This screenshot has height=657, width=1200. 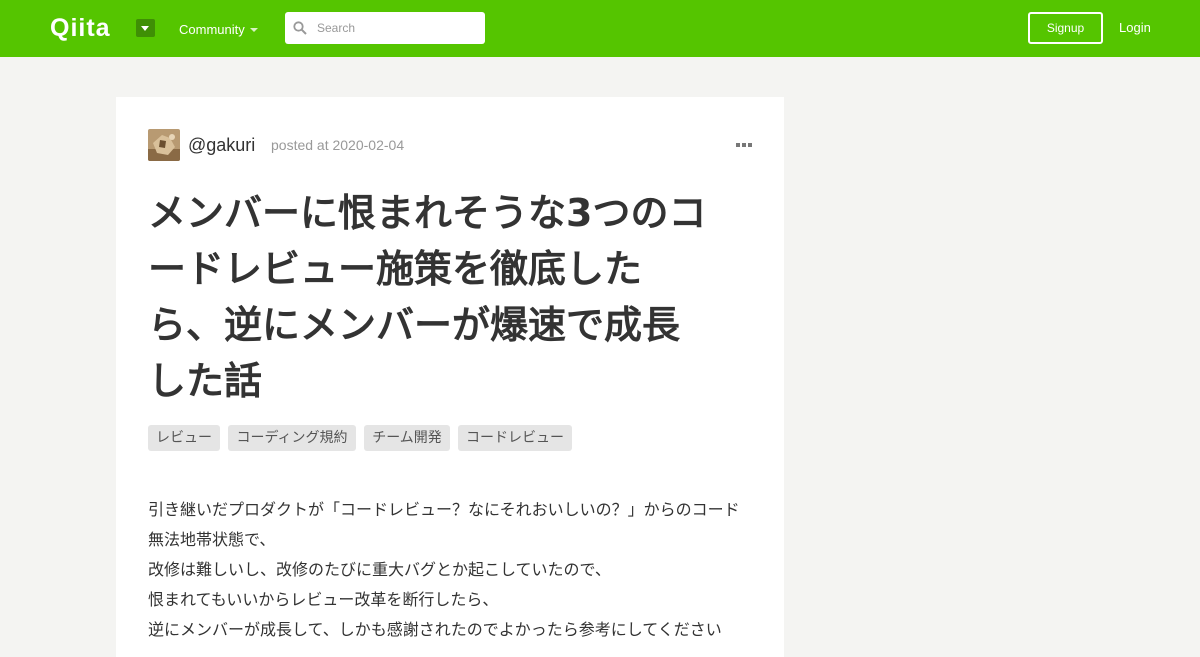 I want to click on tag-code-review: コードレビュー, so click(x=515, y=438).